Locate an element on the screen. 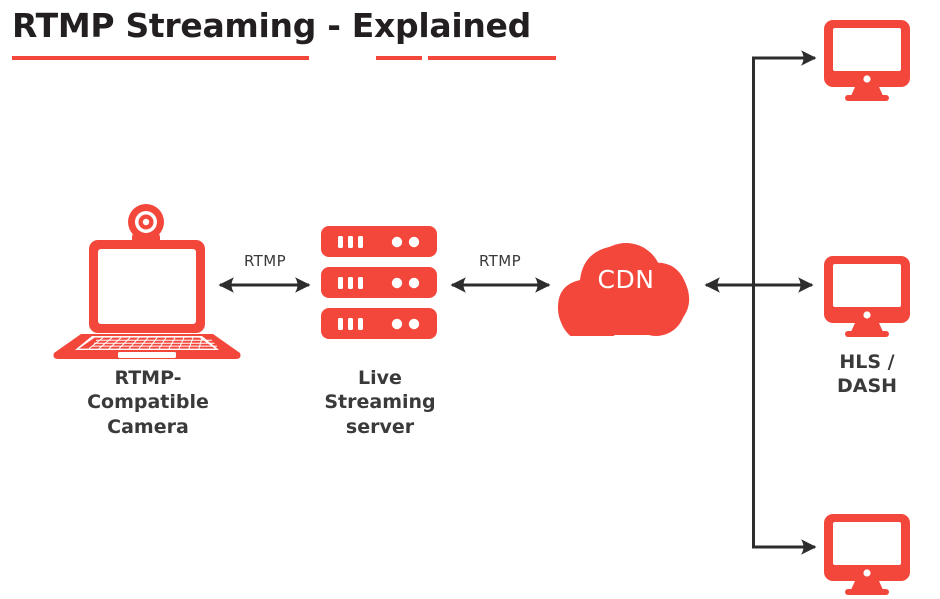  page-title: RTMP Streaming - Explained is located at coordinates (312, 36).